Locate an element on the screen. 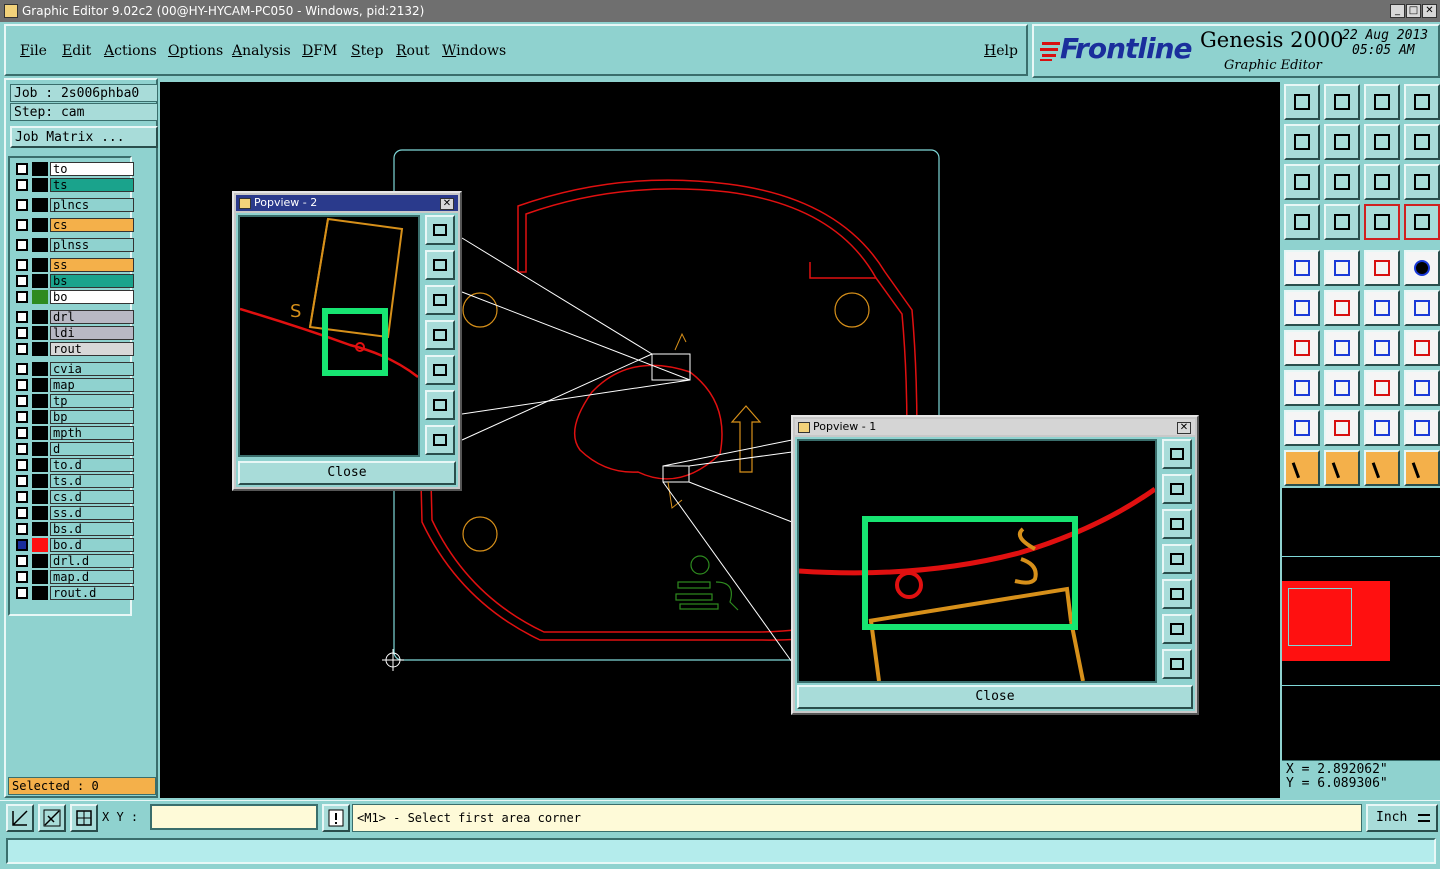  layer-row-mpth: mpth is located at coordinates (75, 433).